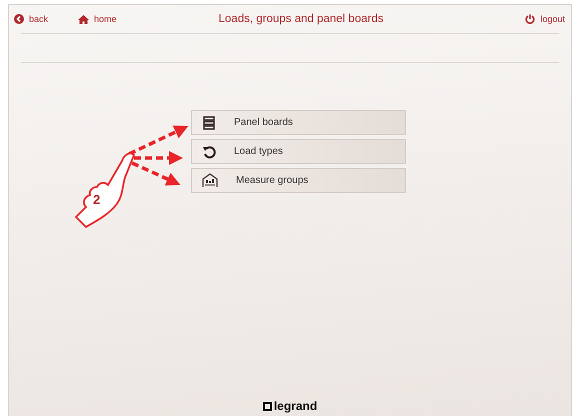 Image resolution: width=579 pixels, height=416 pixels. I want to click on house-chart-icon, so click(210, 180).